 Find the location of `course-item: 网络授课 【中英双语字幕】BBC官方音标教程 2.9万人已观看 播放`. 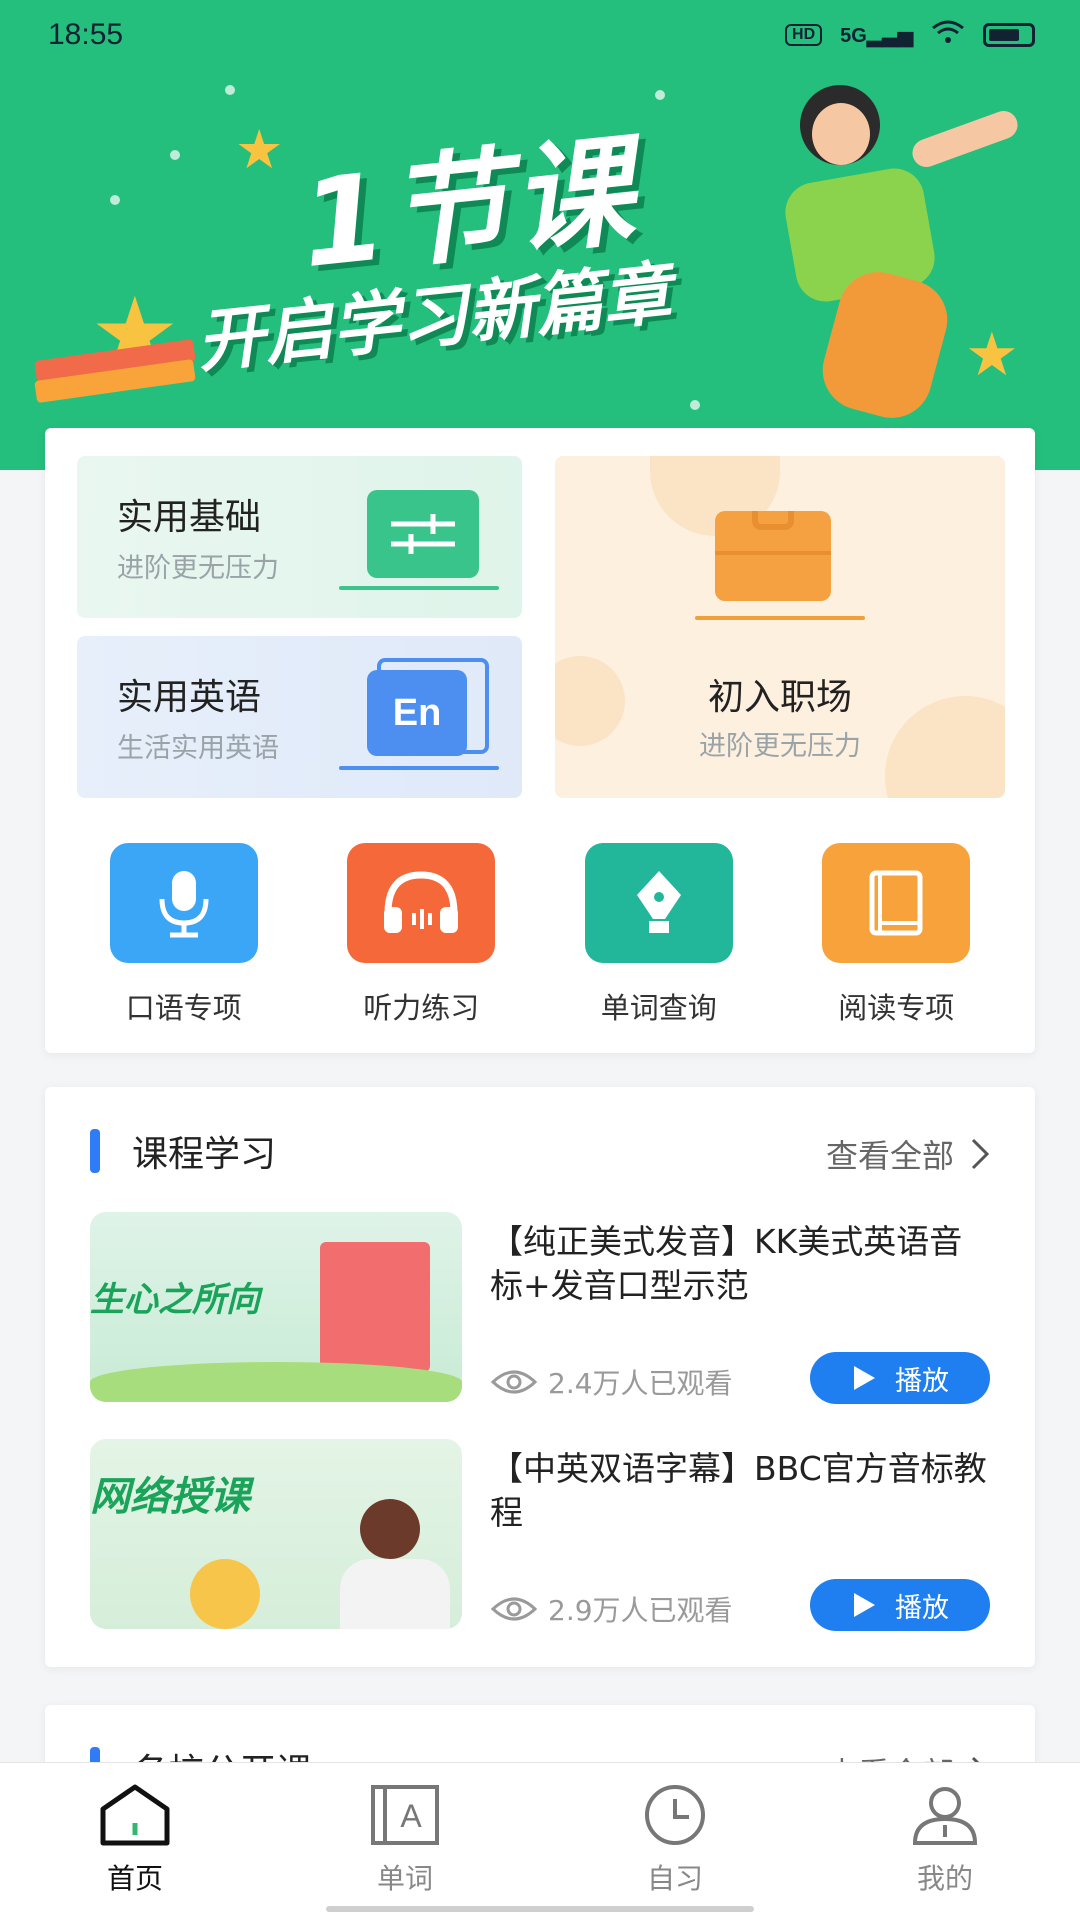

course-item: 网络授课 【中英双语字幕】BBC官方音标教程 2.9万人已观看 播放 is located at coordinates (540, 1535).